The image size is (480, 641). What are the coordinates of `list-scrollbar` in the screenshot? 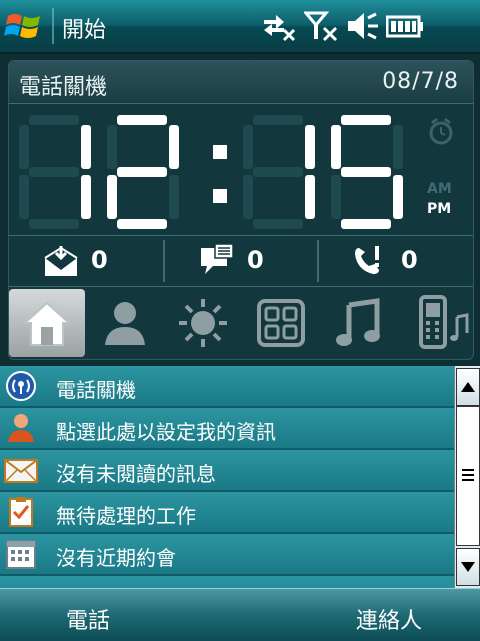 It's located at (467, 477).